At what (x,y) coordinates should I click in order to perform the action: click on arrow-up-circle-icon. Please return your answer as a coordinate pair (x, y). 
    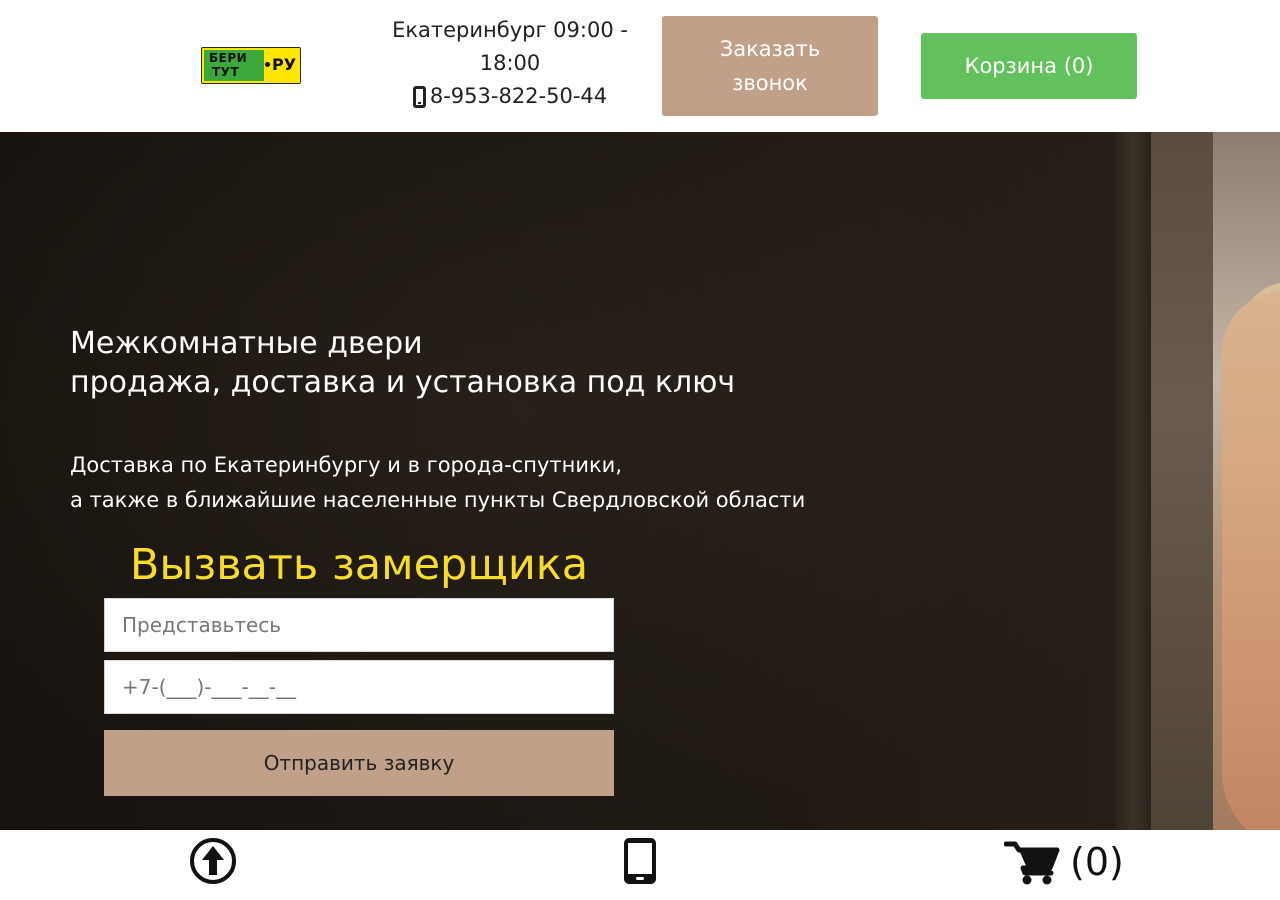
    Looking at the image, I should click on (213, 861).